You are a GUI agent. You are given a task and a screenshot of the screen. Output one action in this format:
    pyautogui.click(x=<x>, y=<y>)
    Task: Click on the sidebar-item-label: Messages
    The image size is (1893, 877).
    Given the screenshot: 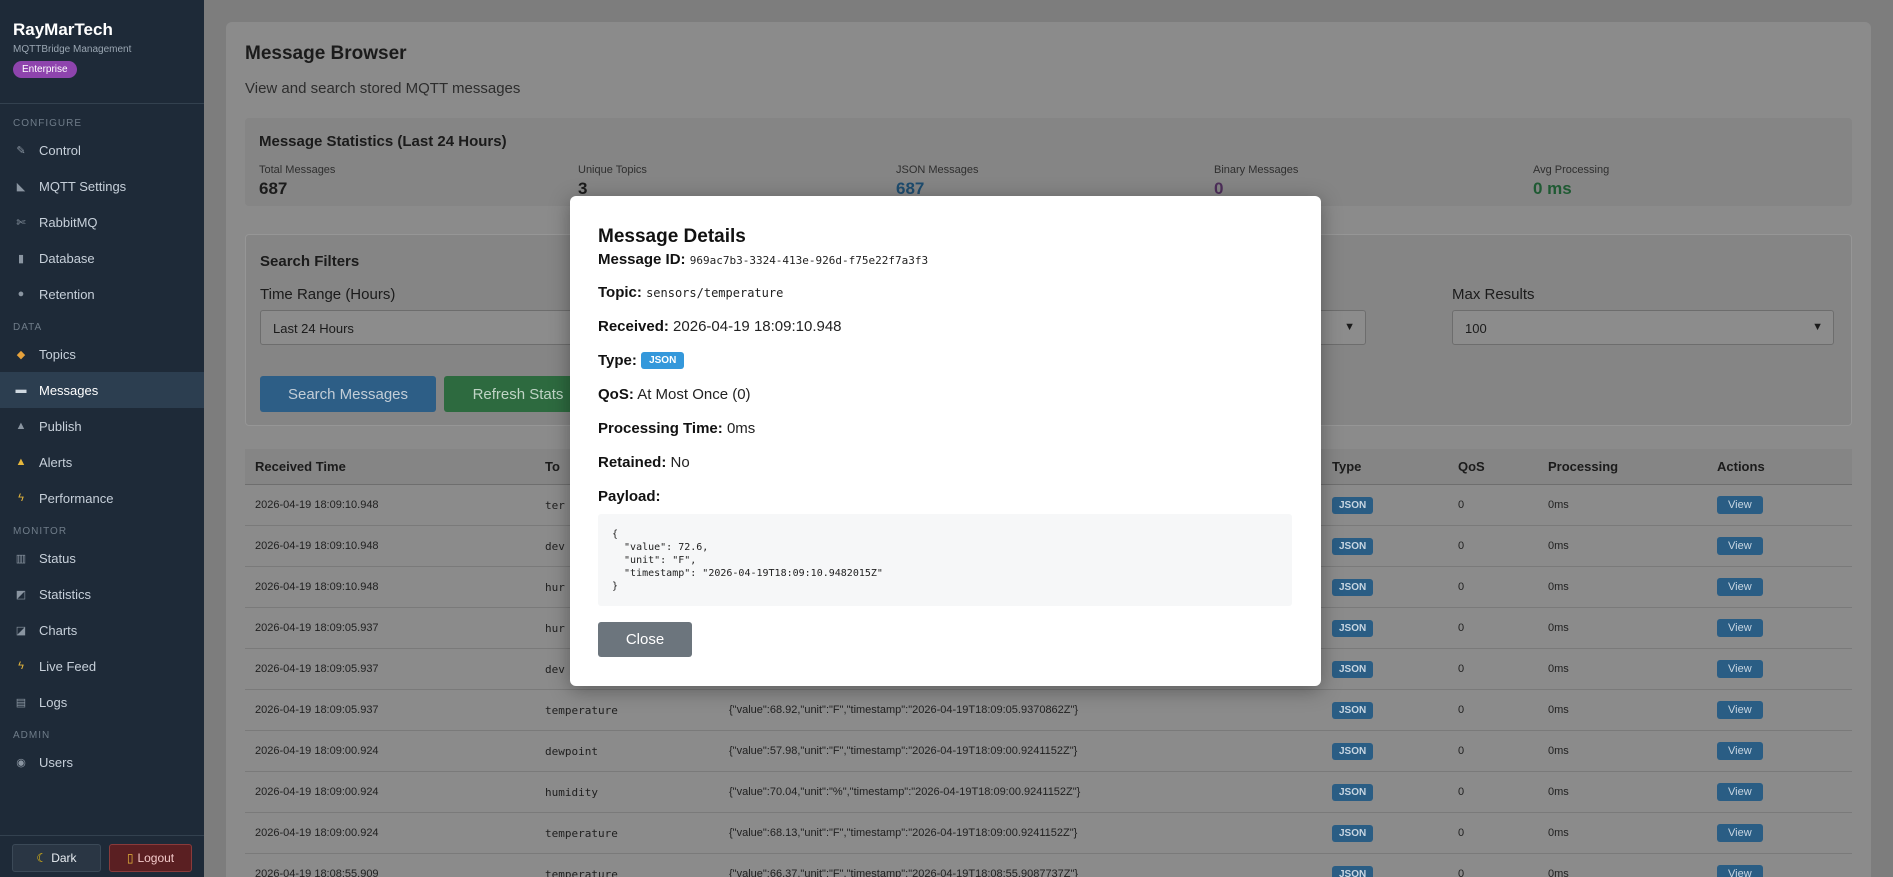 What is the action you would take?
    pyautogui.click(x=69, y=390)
    